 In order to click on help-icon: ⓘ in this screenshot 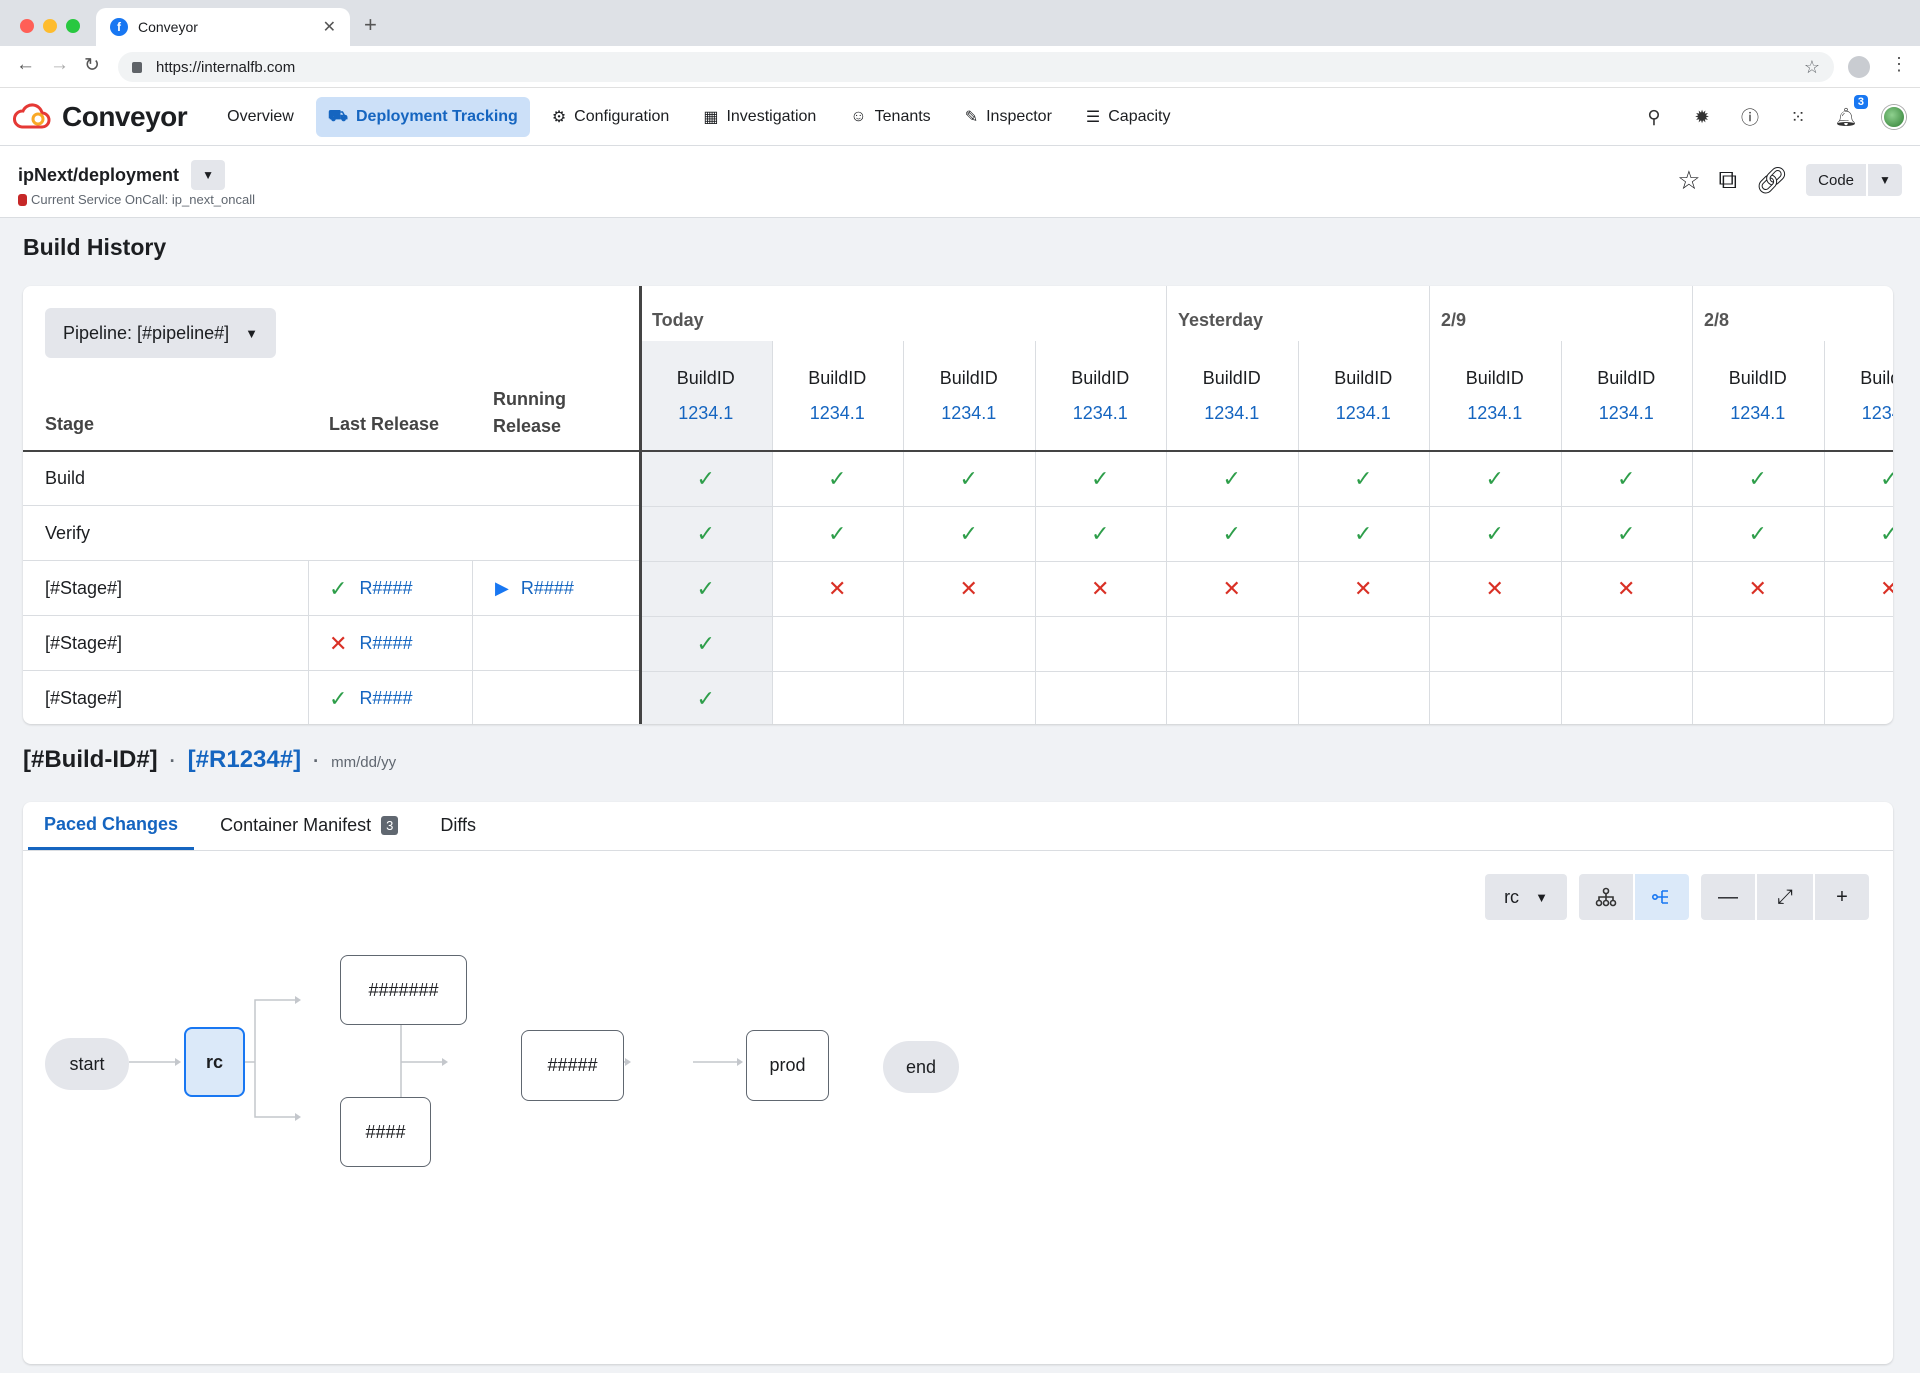, I will do `click(1750, 117)`.